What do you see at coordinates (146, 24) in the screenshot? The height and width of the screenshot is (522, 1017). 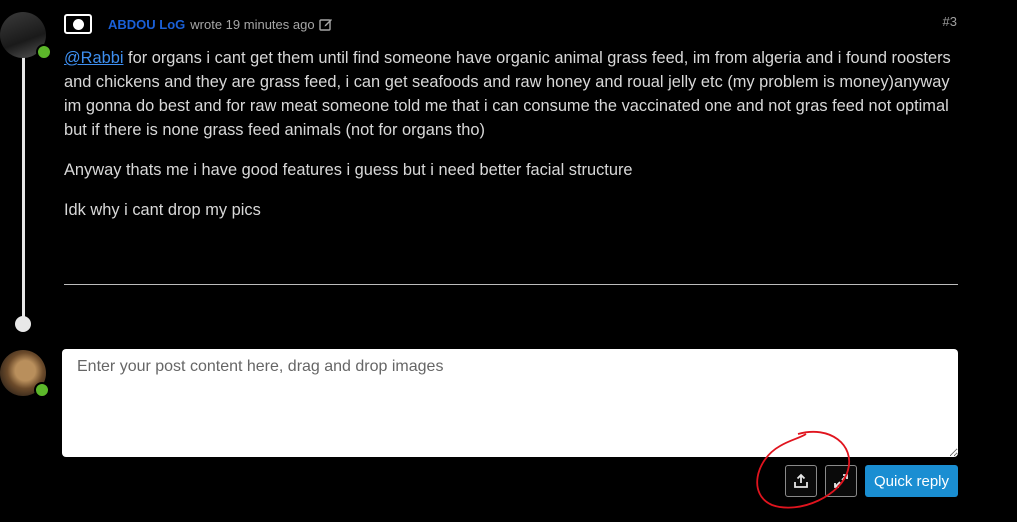 I see `author-username: ABDOU LoG` at bounding box center [146, 24].